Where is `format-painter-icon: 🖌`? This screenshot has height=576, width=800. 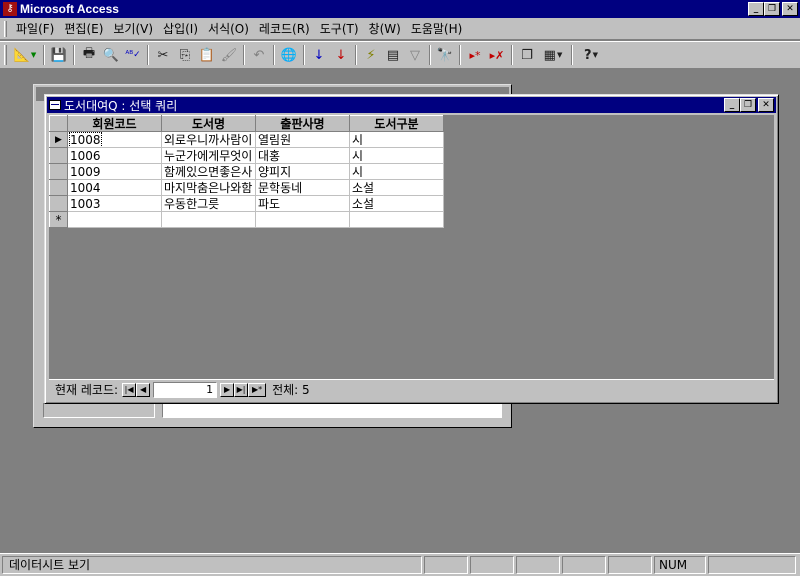 format-painter-icon: 🖌 is located at coordinates (229, 55).